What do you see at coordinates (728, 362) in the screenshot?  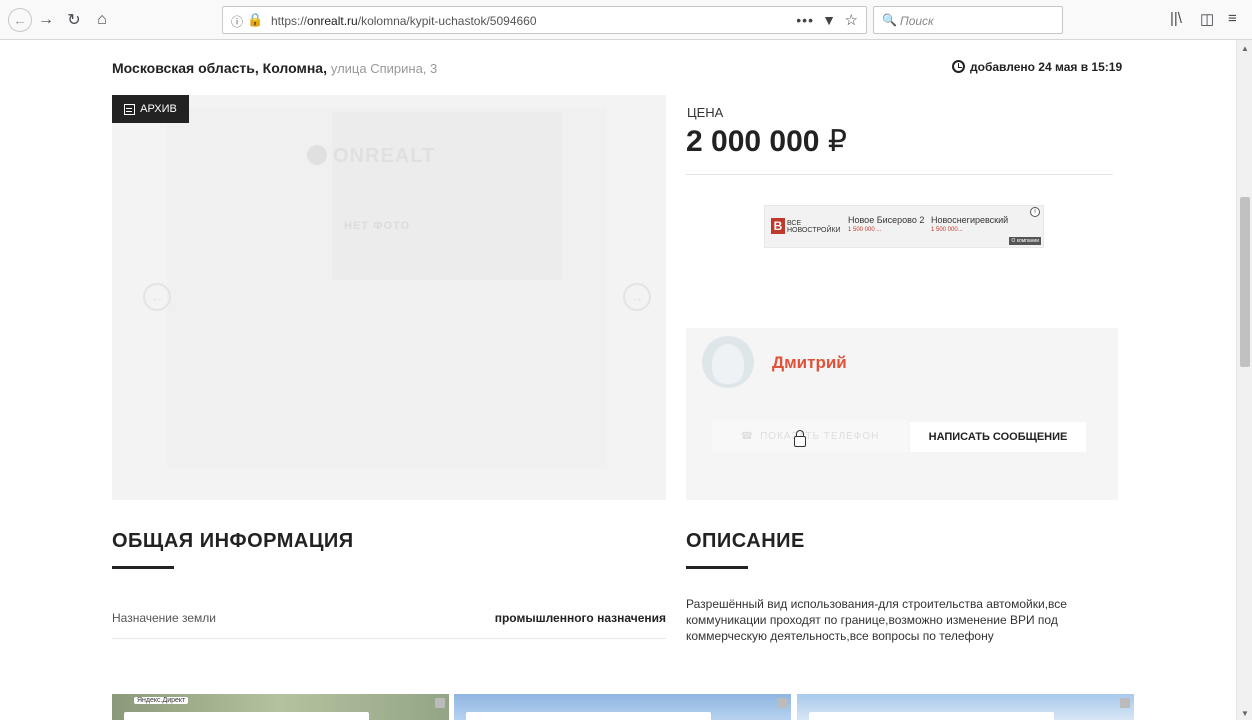 I see `avatar` at bounding box center [728, 362].